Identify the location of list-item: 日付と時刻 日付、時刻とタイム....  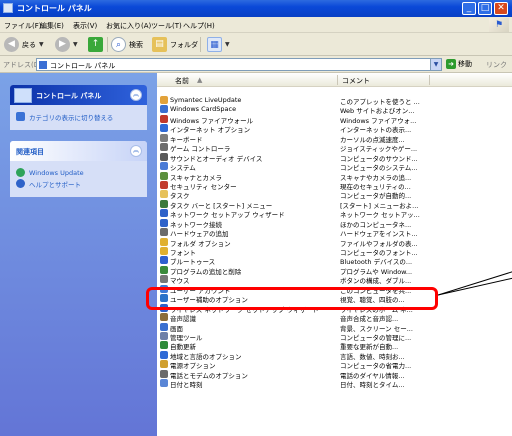
(334, 384).